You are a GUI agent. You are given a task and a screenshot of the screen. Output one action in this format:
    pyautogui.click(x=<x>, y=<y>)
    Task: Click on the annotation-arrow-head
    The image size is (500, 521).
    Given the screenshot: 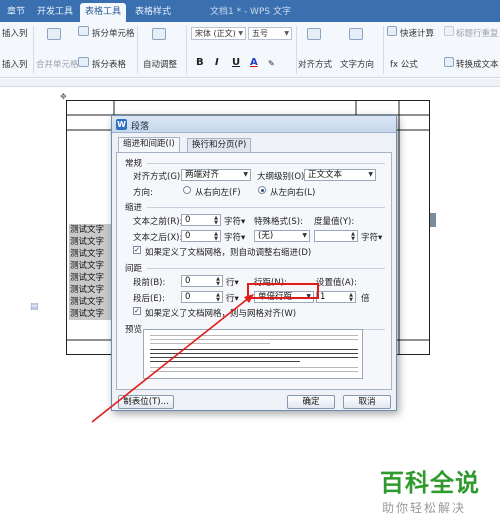 What is the action you would take?
    pyautogui.click(x=249, y=298)
    